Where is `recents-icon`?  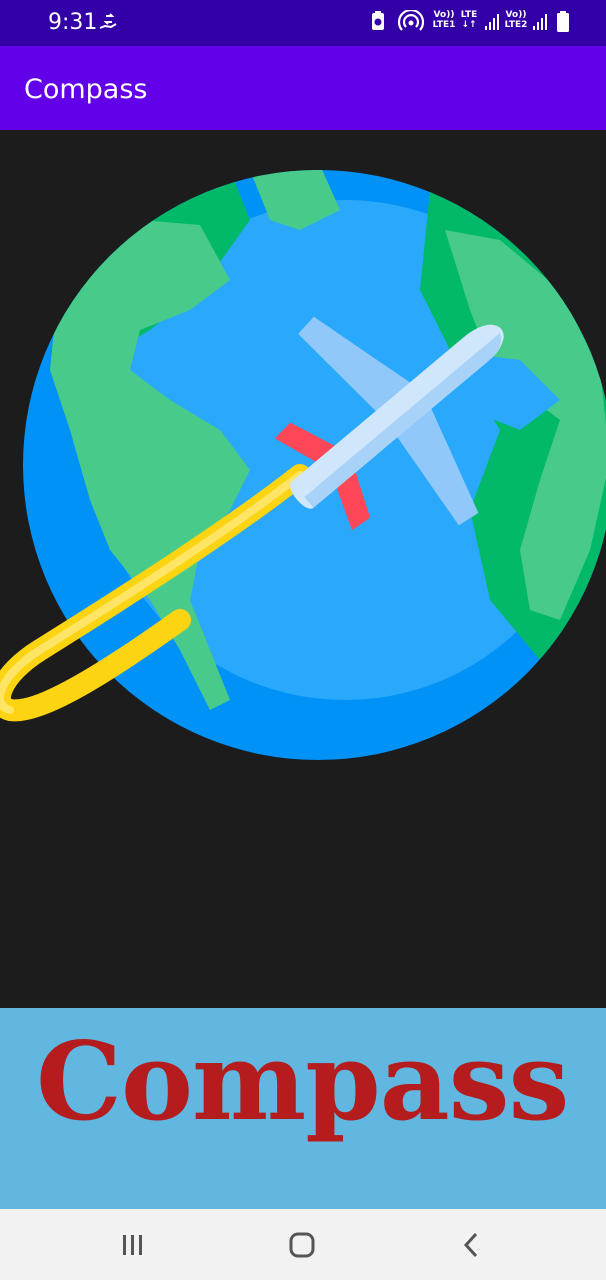
recents-icon is located at coordinates (133, 1245).